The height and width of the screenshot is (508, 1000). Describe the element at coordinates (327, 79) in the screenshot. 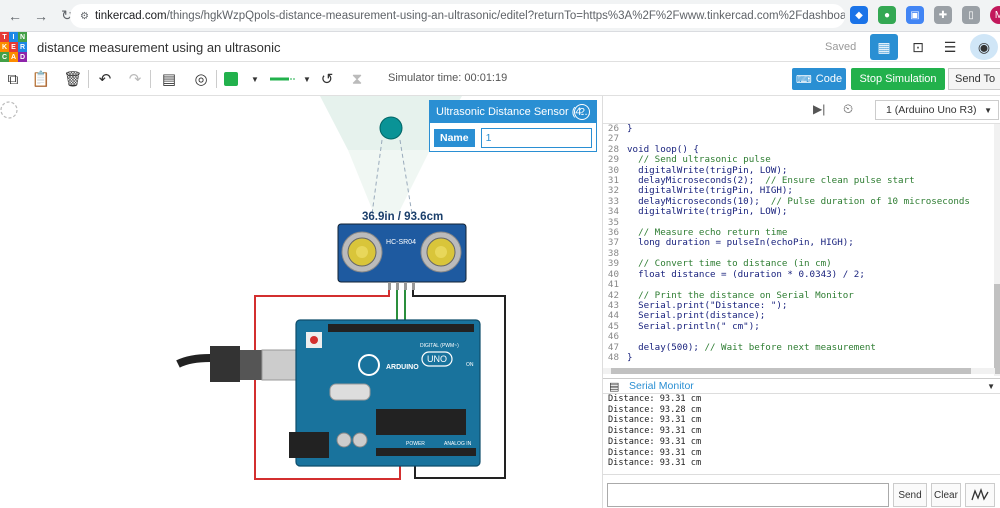

I see `rotate-icon: ↺` at that location.